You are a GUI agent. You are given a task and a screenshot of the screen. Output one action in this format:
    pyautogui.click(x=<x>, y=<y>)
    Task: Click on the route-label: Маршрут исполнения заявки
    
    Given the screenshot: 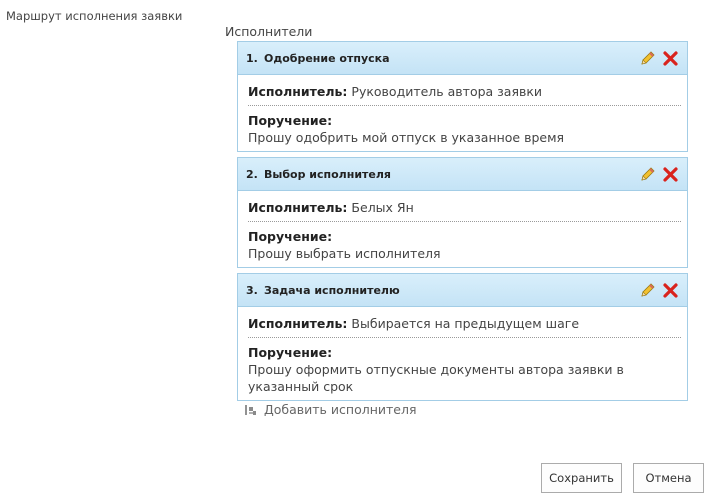 What is the action you would take?
    pyautogui.click(x=94, y=16)
    